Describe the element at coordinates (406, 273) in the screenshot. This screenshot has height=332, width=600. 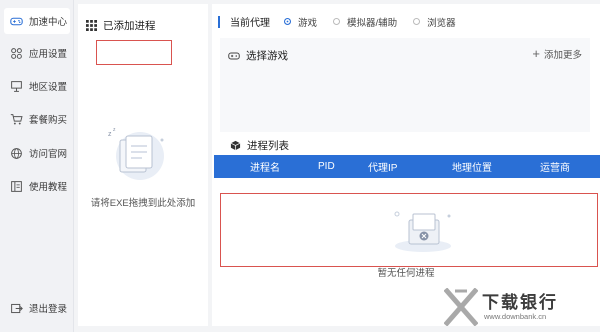
I see `empty-state-text: 暂无任何进程` at that location.